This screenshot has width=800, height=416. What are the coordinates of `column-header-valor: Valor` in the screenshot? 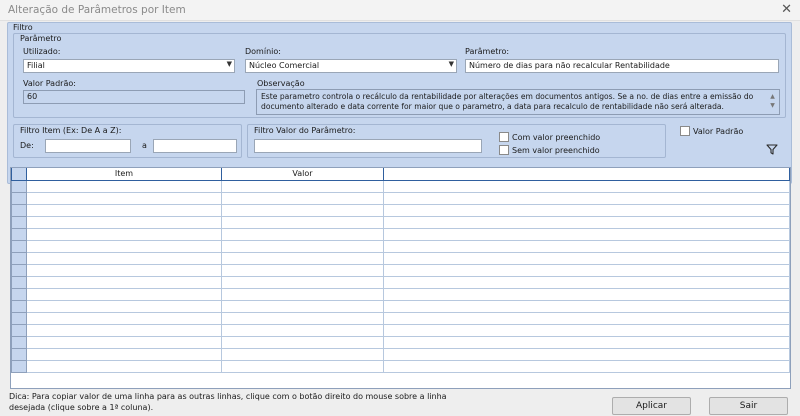 It's located at (302, 174).